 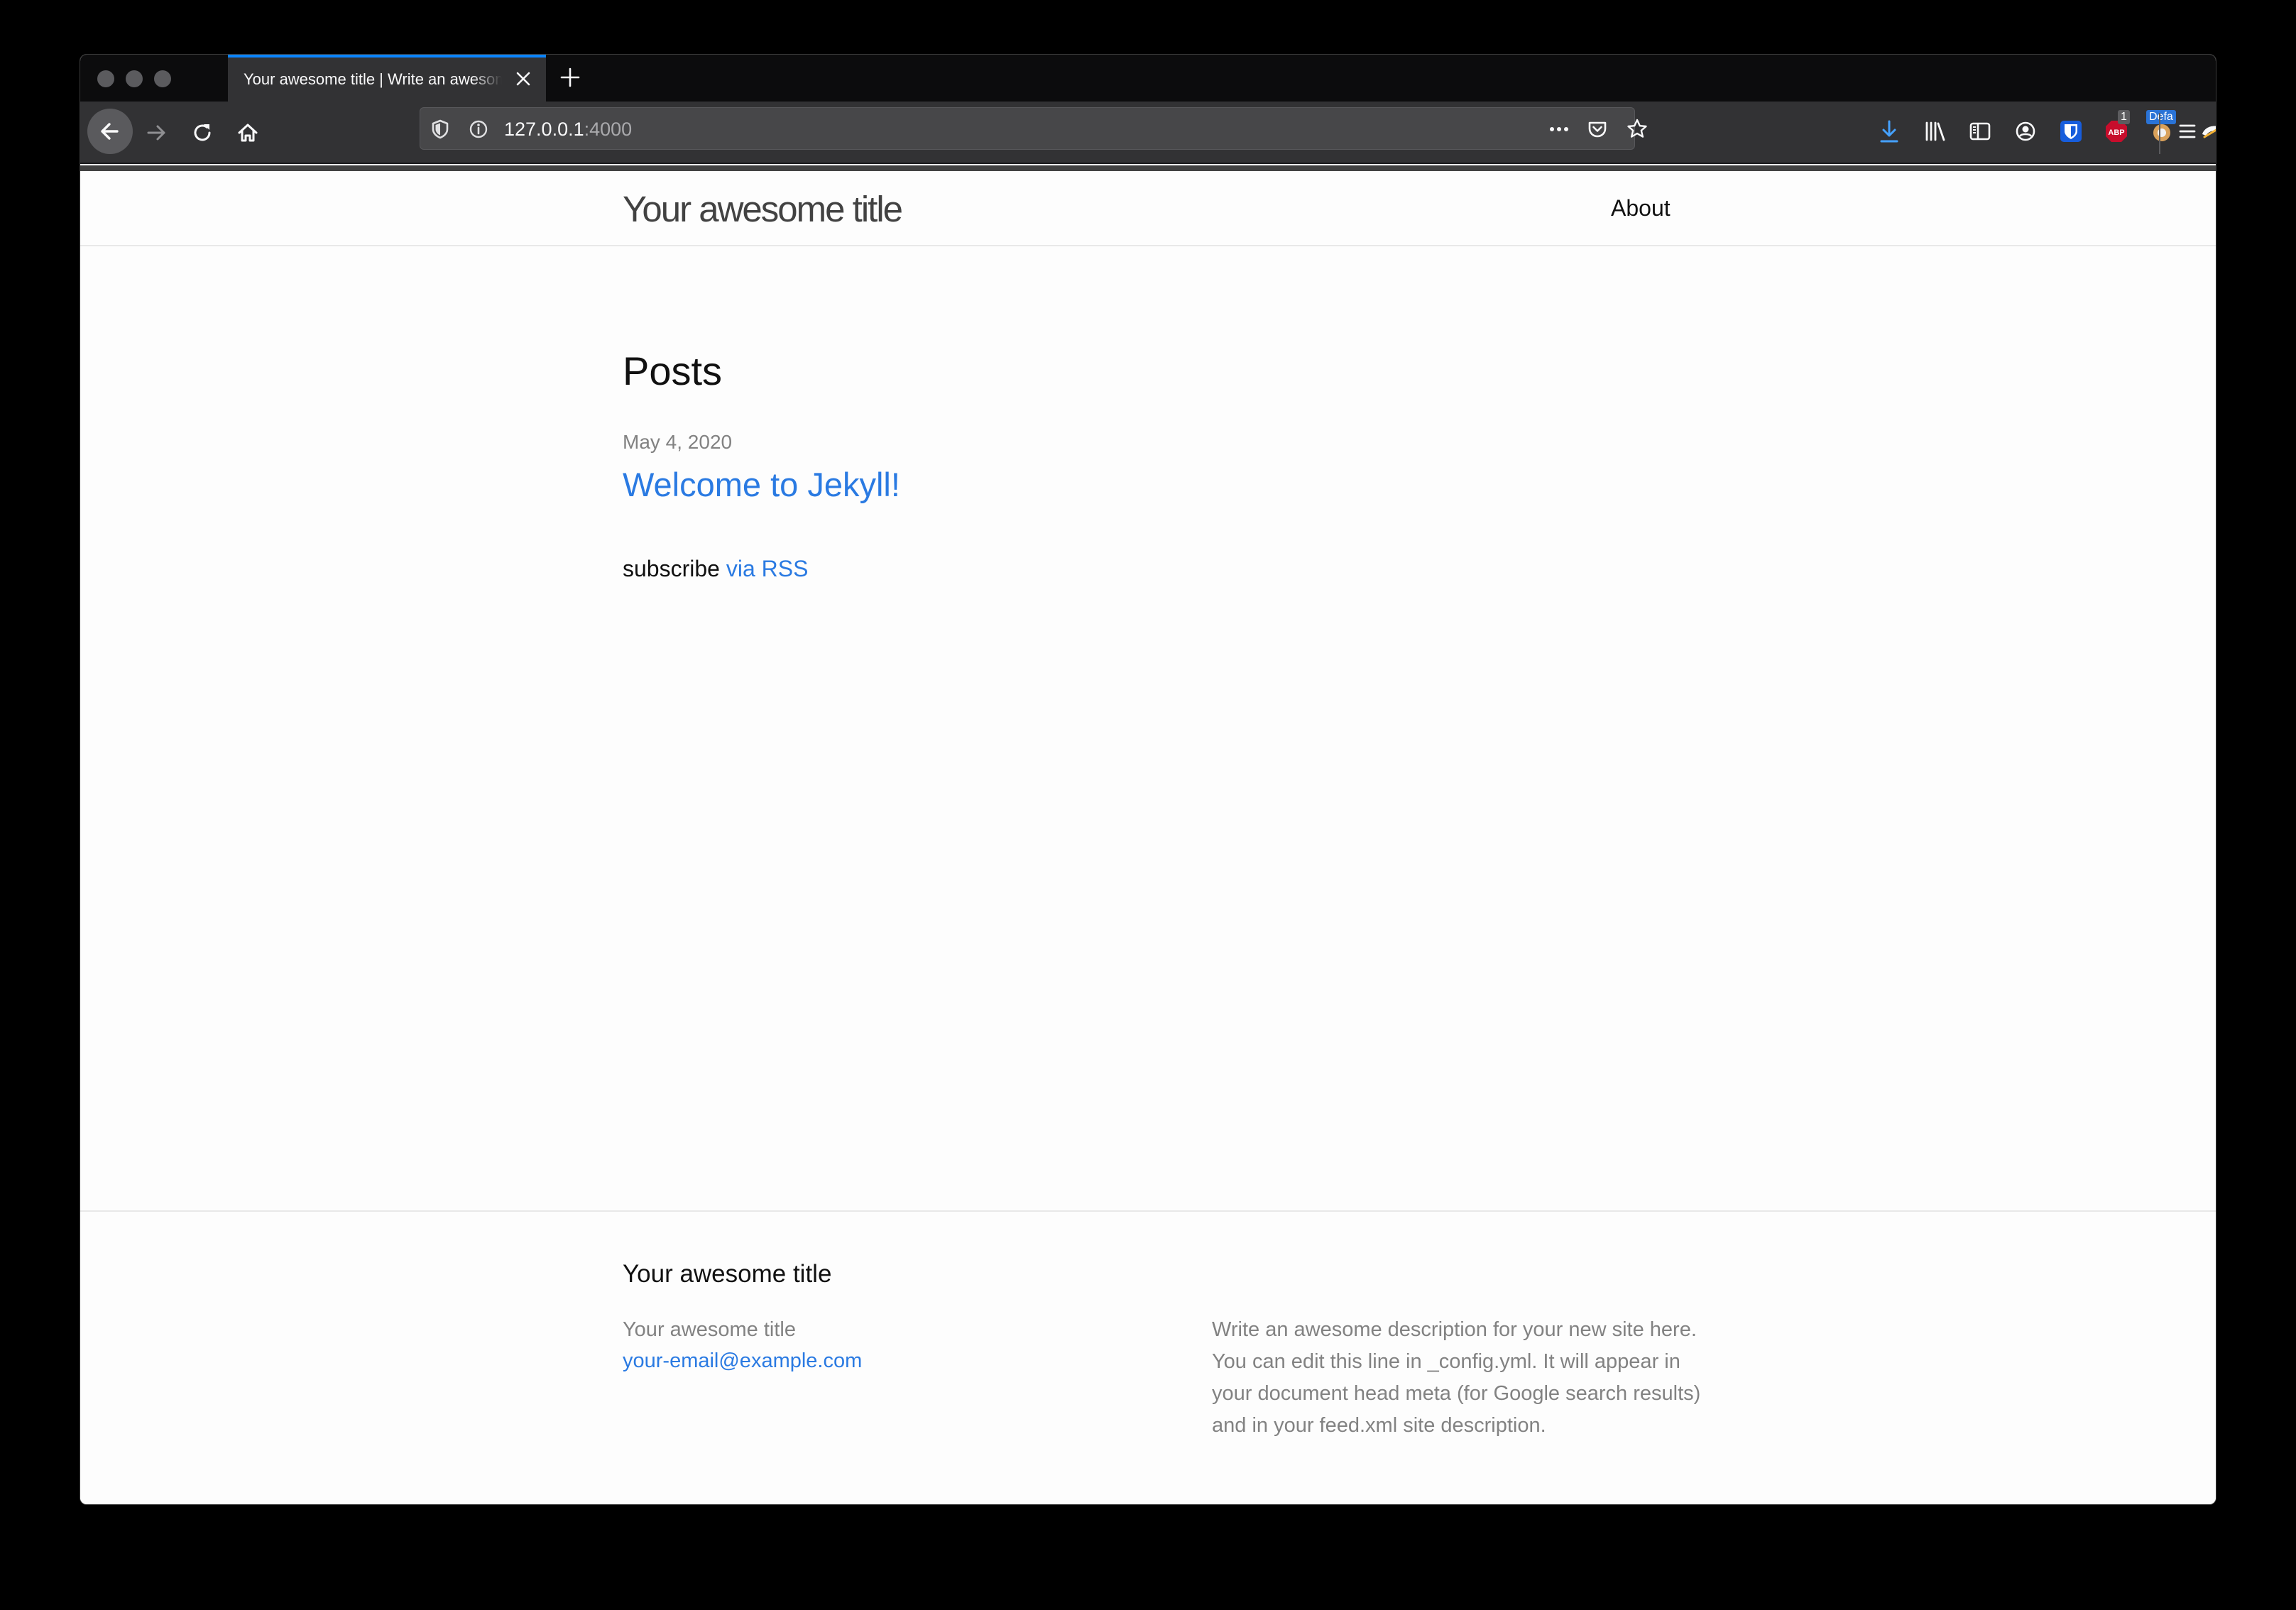 What do you see at coordinates (570, 78) in the screenshot?
I see `new-tab-icon` at bounding box center [570, 78].